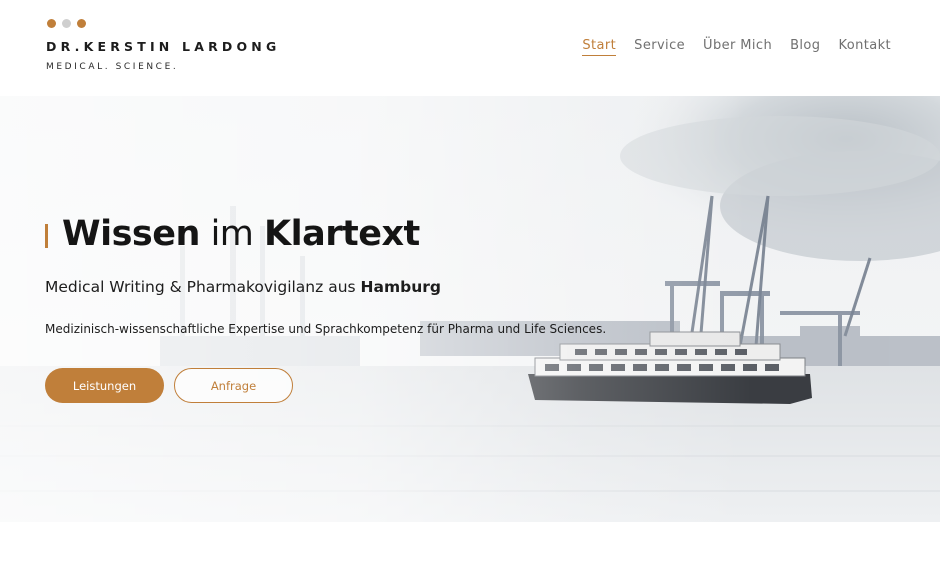 Image resolution: width=940 pixels, height=586 pixels. What do you see at coordinates (131, 234) in the screenshot?
I see `hero-title-part1: Wissen` at bounding box center [131, 234].